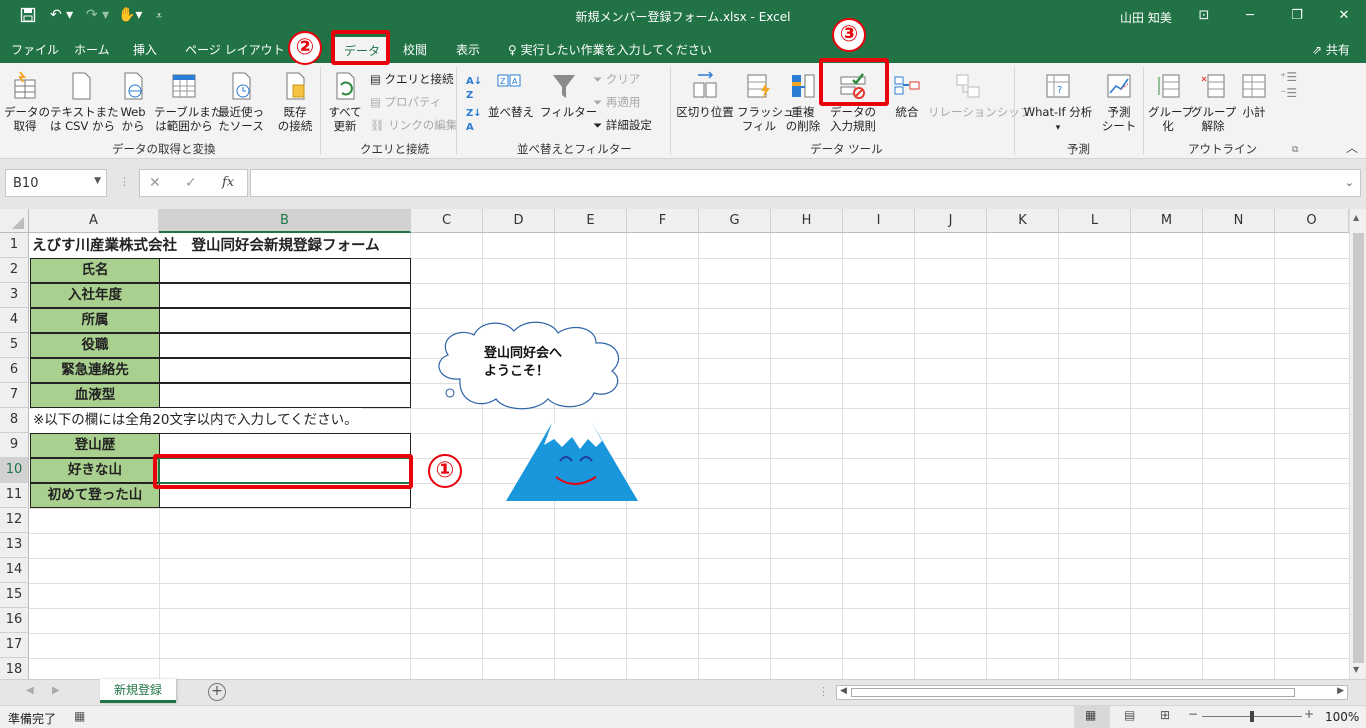  Describe the element at coordinates (1095, 221) in the screenshot. I see `column-header-l: L` at that location.